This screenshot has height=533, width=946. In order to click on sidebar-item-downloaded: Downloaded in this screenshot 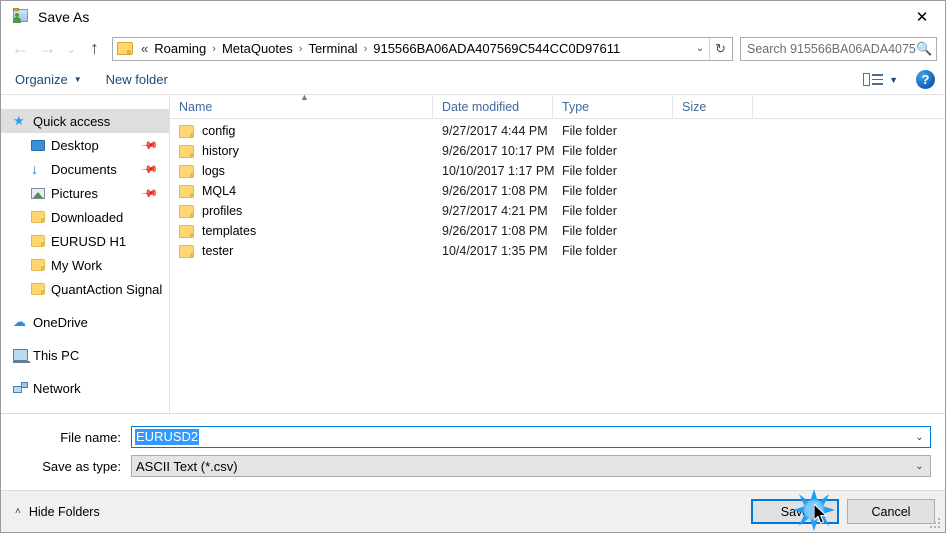, I will do `click(85, 217)`.